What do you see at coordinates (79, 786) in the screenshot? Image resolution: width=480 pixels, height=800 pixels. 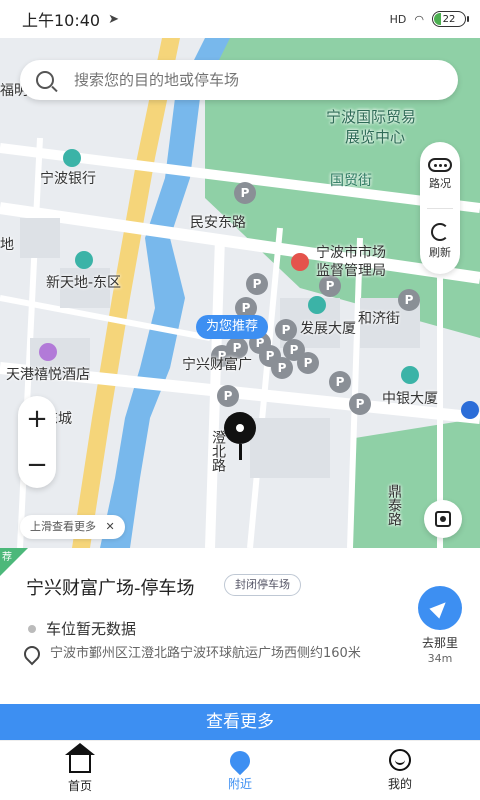 I see `tab-home-label: 首页` at bounding box center [79, 786].